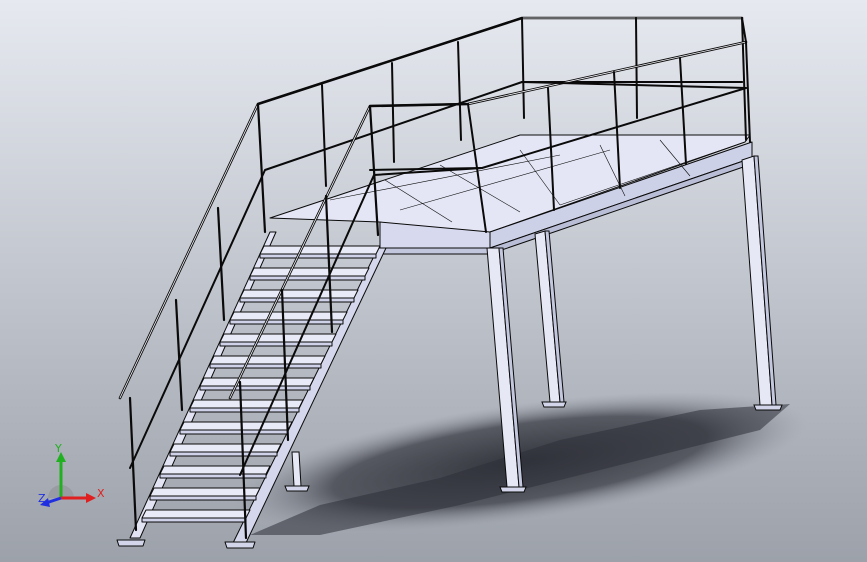  What do you see at coordinates (101, 493) in the screenshot?
I see `triad-x-label: X` at bounding box center [101, 493].